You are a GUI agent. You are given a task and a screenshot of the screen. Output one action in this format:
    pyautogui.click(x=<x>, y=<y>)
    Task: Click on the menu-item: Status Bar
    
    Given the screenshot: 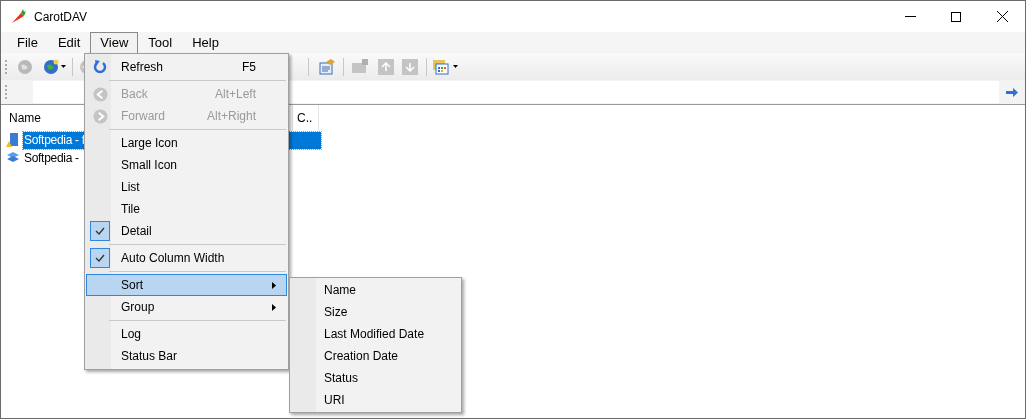 What is the action you would take?
    pyautogui.click(x=186, y=356)
    